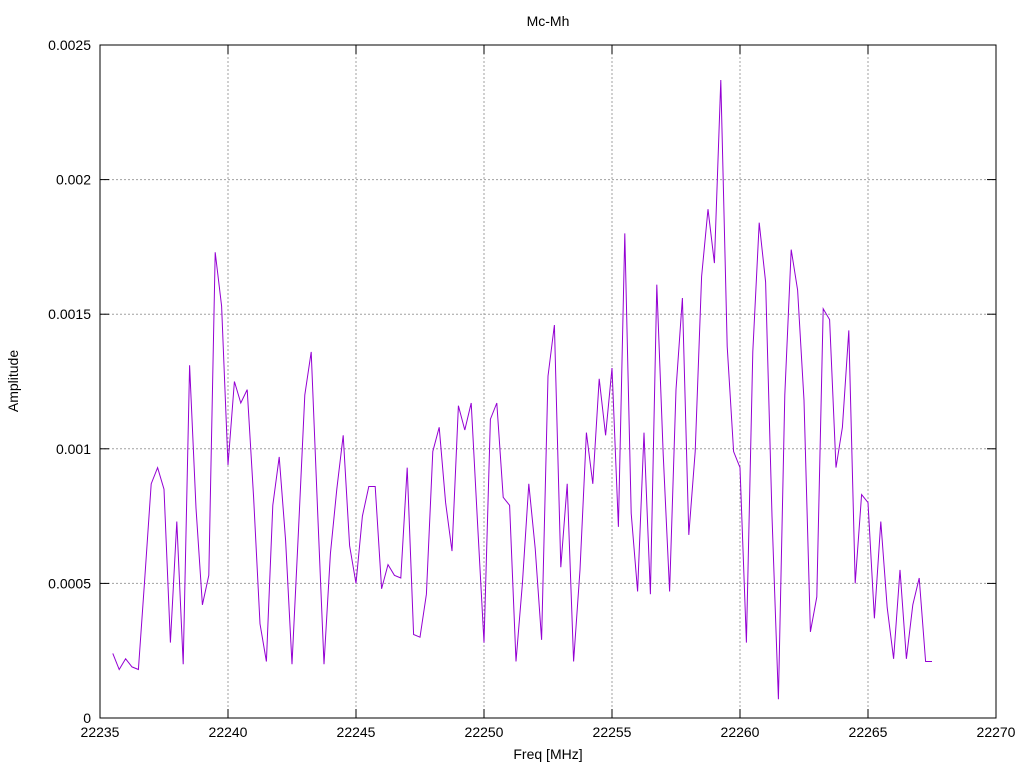 The width and height of the screenshot is (1024, 768). What do you see at coordinates (868, 732) in the screenshot?
I see `x-tick-label: 22265` at bounding box center [868, 732].